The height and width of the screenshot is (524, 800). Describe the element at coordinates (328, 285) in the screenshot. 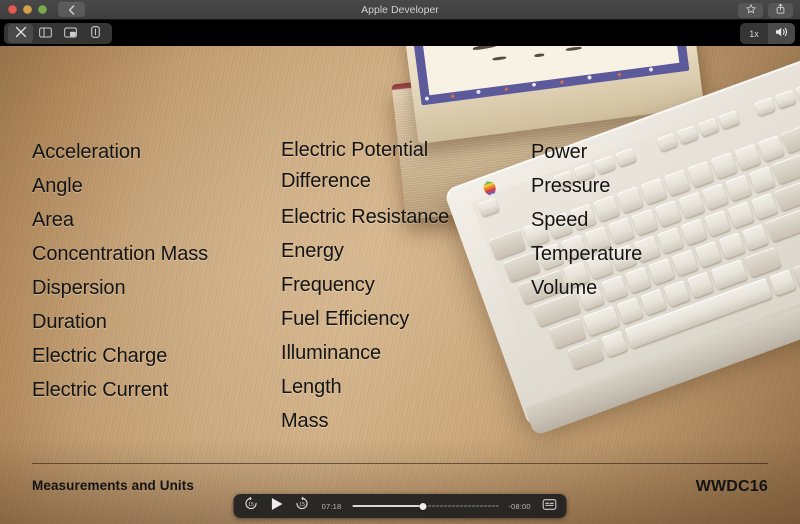

I see `measurement-item: Frequency` at that location.